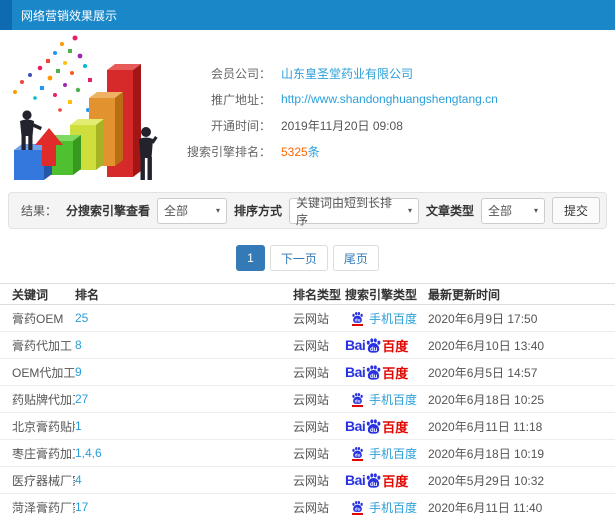 Image resolution: width=615 pixels, height=520 pixels. What do you see at coordinates (307, 318) in the screenshot?
I see `table-row: 膏药OEM 25 云网站 du 手机百度 2020年6月9日 17:50` at bounding box center [307, 318].